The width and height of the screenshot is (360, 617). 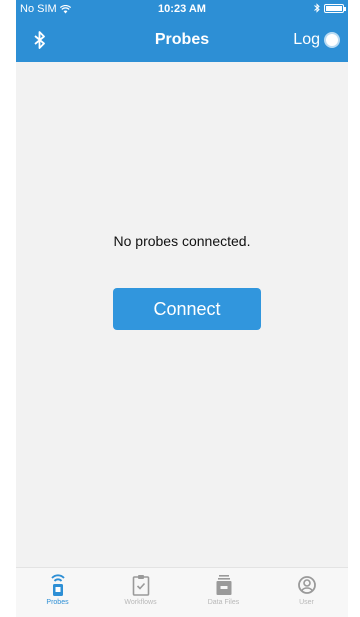 I want to click on log-toggle-indicator, so click(x=332, y=40).